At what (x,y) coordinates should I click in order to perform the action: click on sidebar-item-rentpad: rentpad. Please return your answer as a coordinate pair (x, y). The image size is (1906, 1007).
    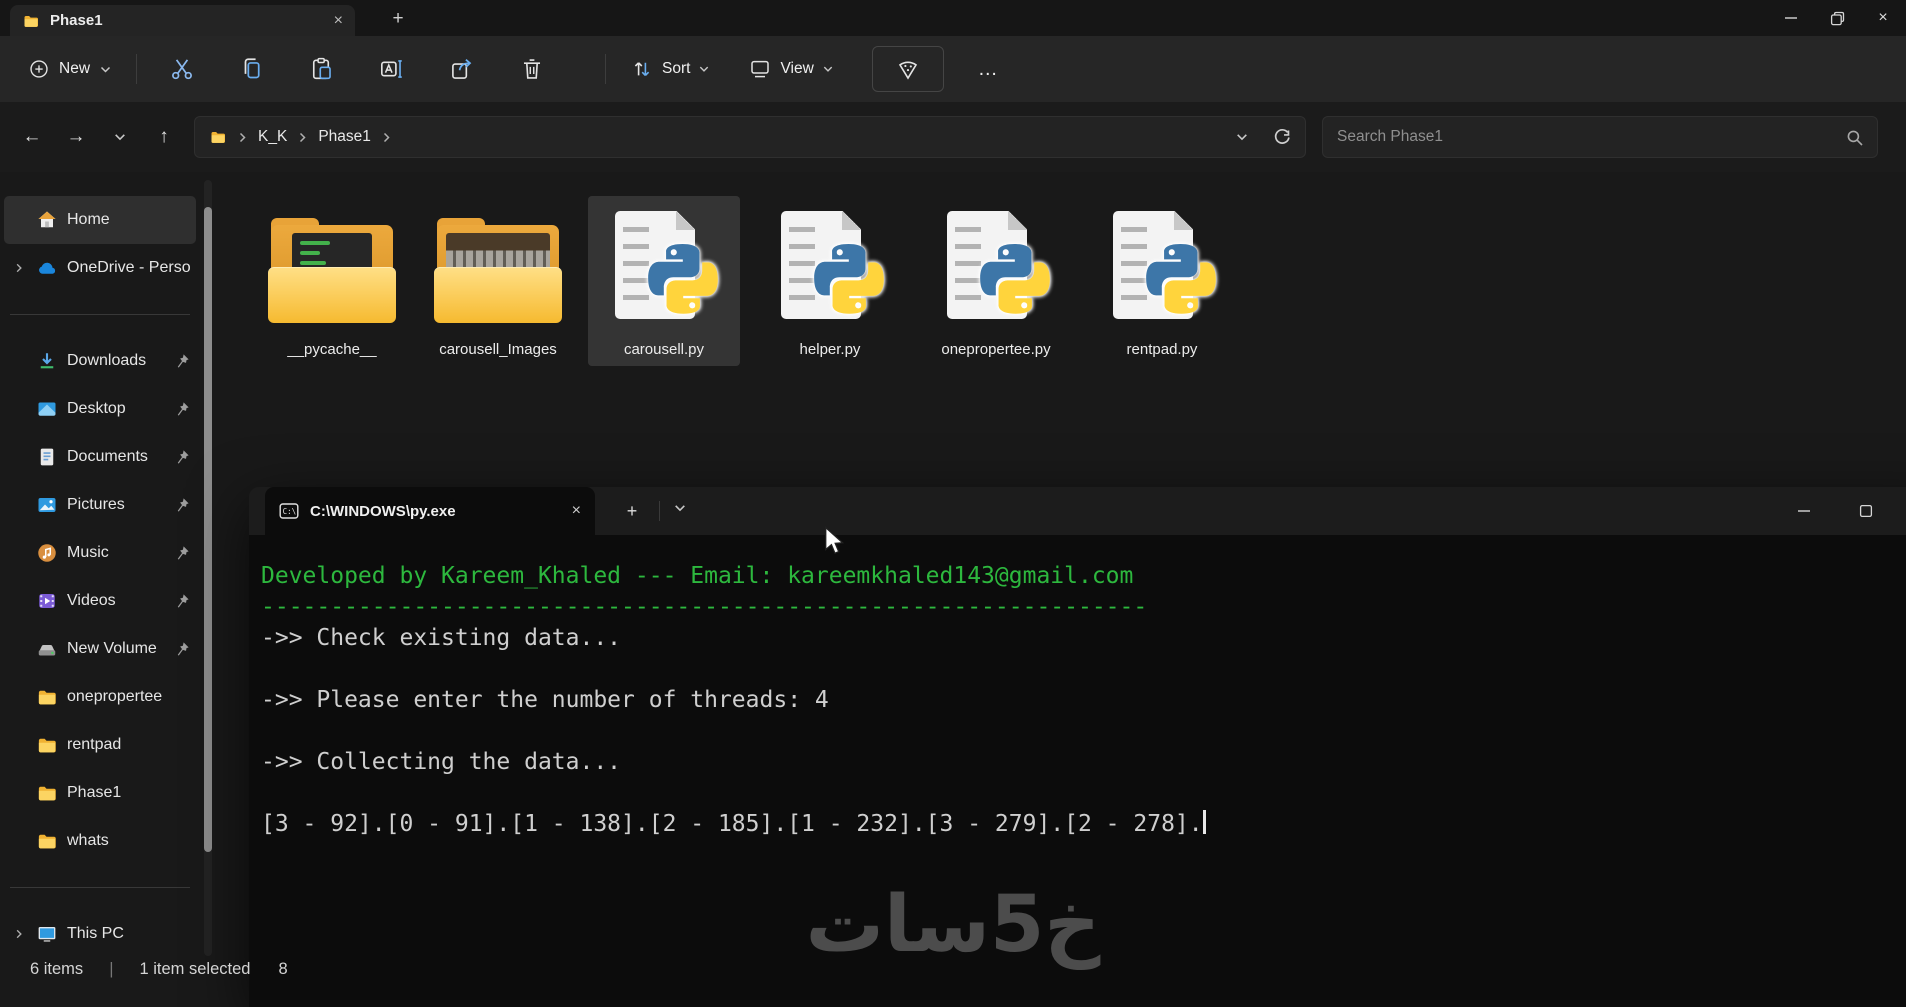
    Looking at the image, I should click on (100, 745).